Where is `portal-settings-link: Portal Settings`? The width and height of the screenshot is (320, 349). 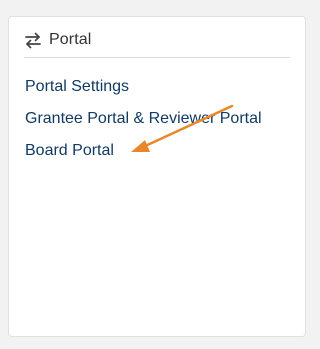 portal-settings-link: Portal Settings is located at coordinates (143, 92).